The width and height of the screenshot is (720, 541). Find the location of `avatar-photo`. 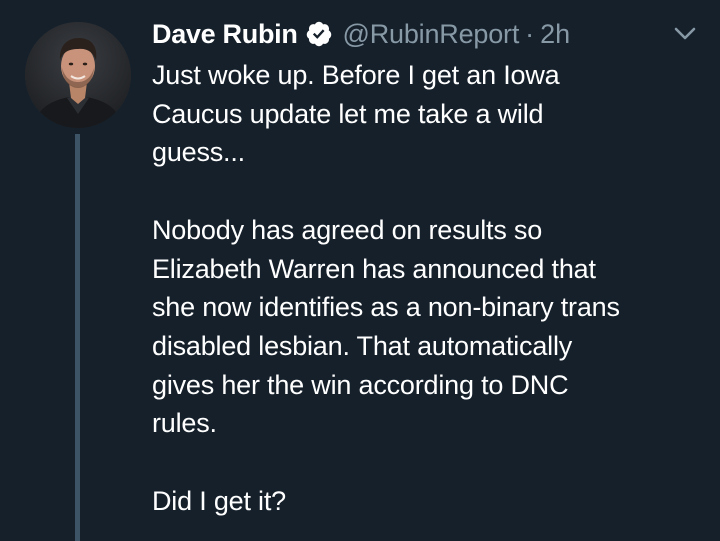

avatar-photo is located at coordinates (78, 75).